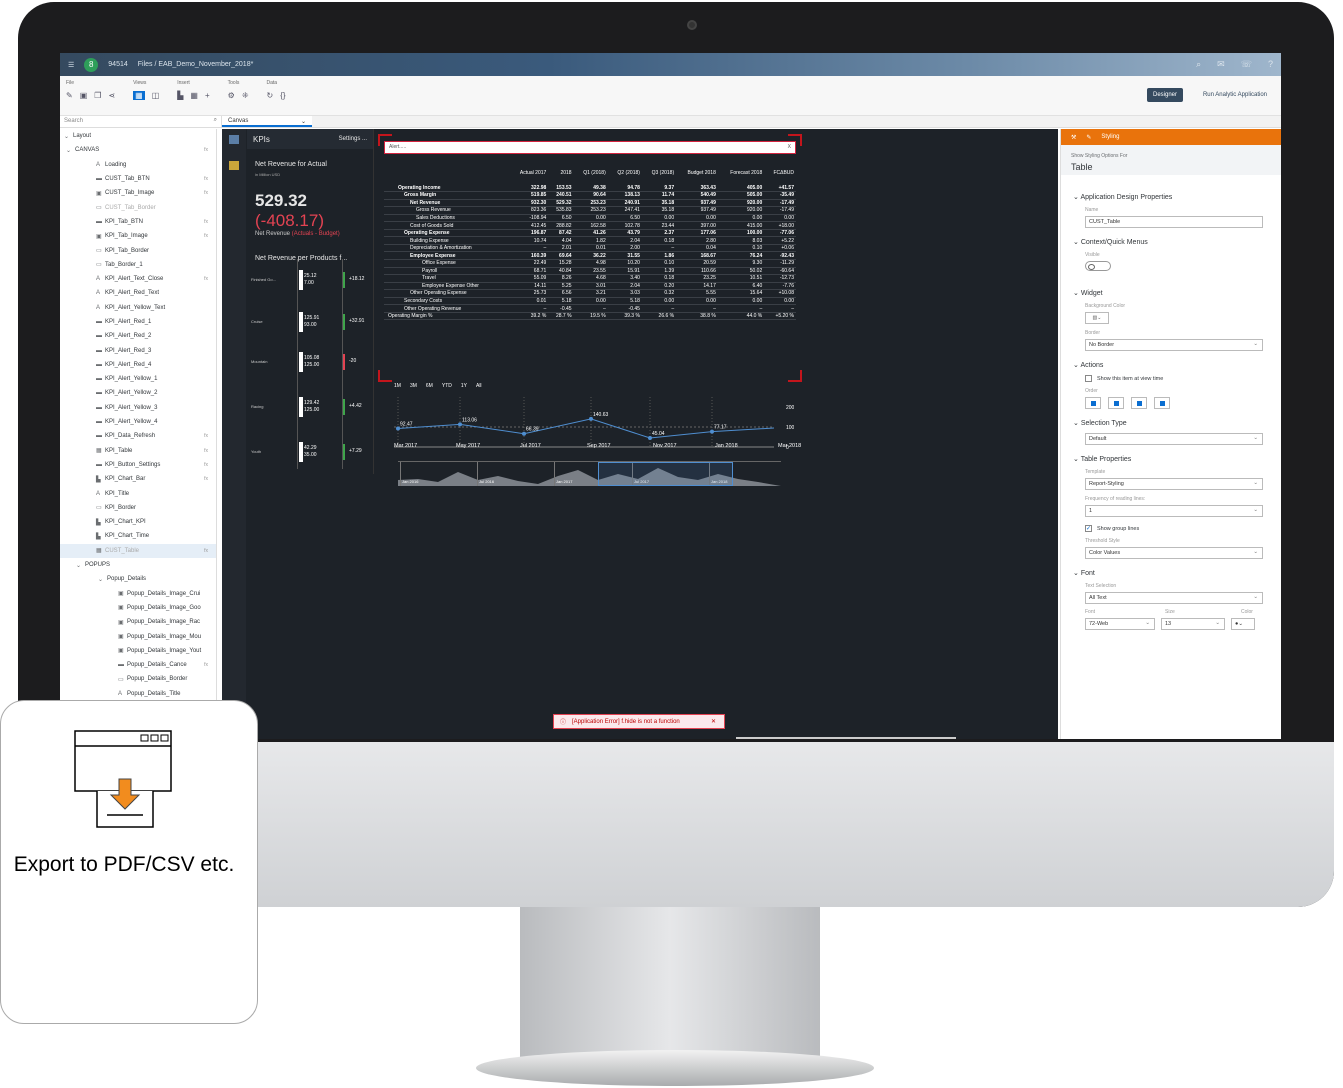 This screenshot has width=1343, height=1088. I want to click on checkbox, so click(1088, 378).